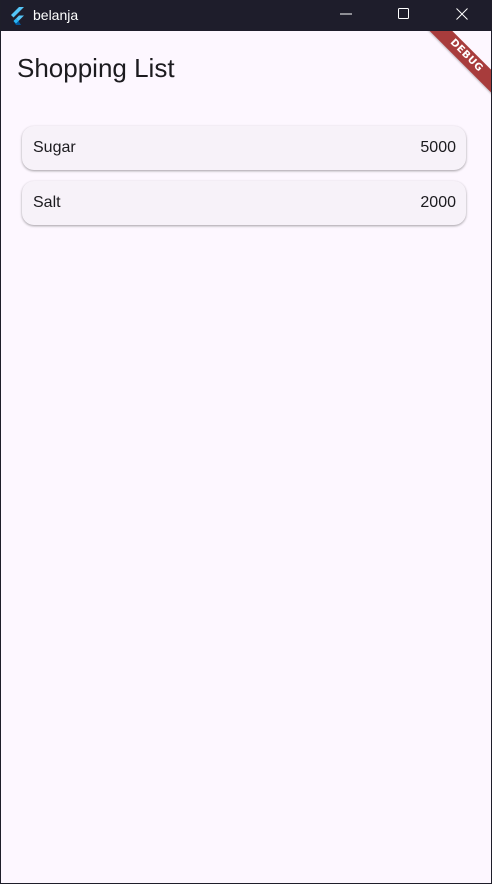  I want to click on maximize-button, so click(404, 15).